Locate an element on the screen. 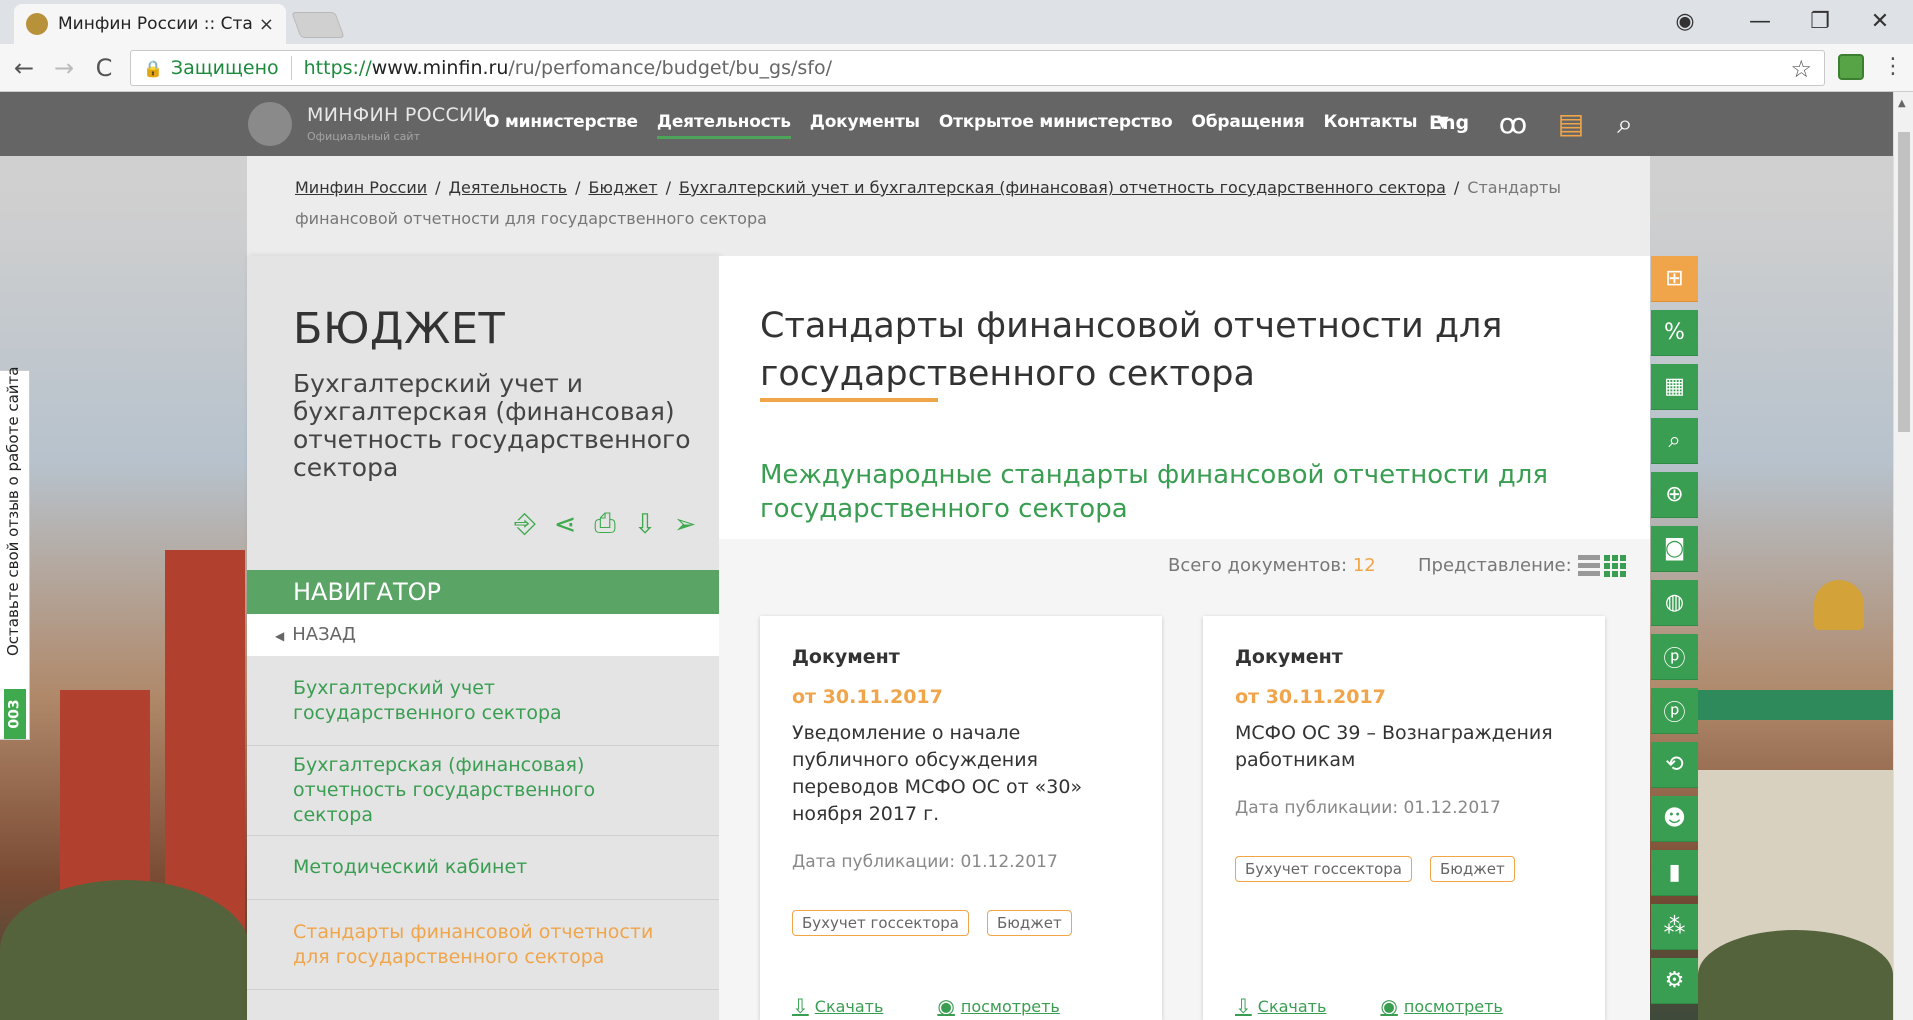 This screenshot has height=1020, width=1913. card-tags: Бухучет госсектора Бюджет is located at coordinates (1404, 869).